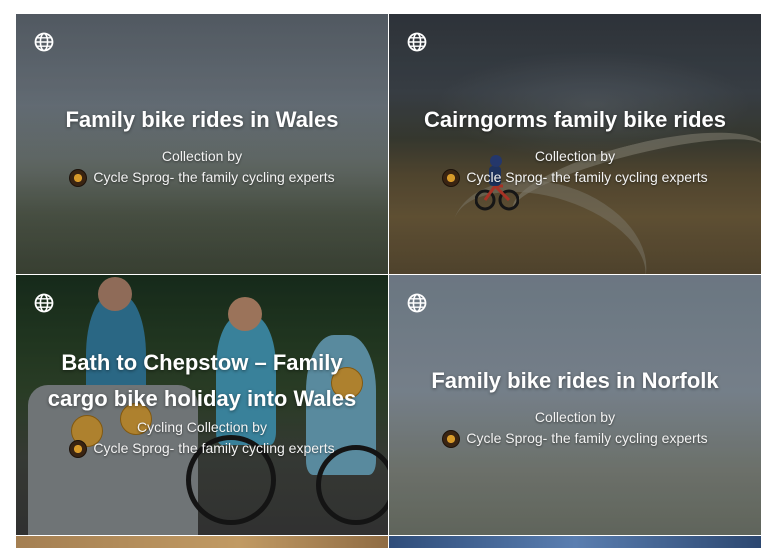 The height and width of the screenshot is (548, 775). I want to click on card-title: Family bike rides in Norfolk, so click(575, 381).